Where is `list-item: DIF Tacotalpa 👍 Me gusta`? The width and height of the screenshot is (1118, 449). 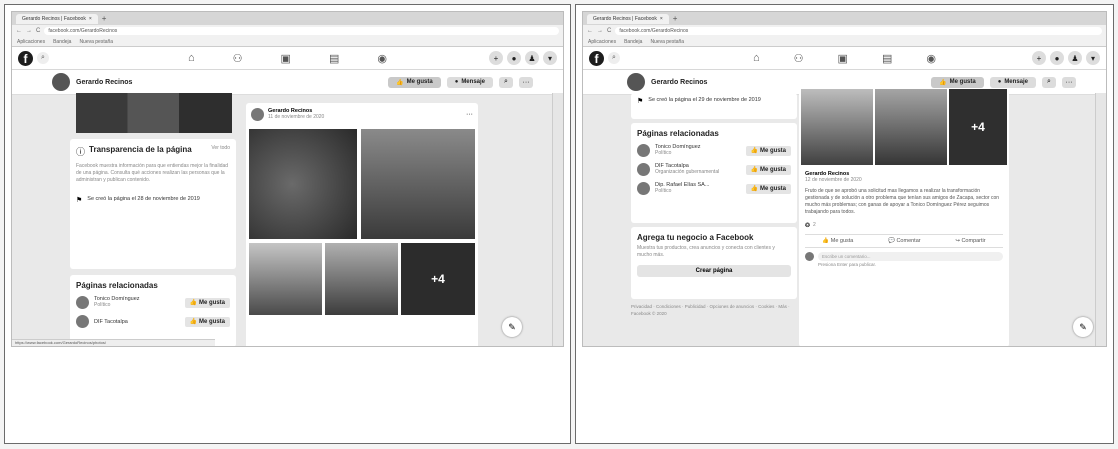
list-item: DIF Tacotalpa 👍 Me gusta is located at coordinates (153, 321).